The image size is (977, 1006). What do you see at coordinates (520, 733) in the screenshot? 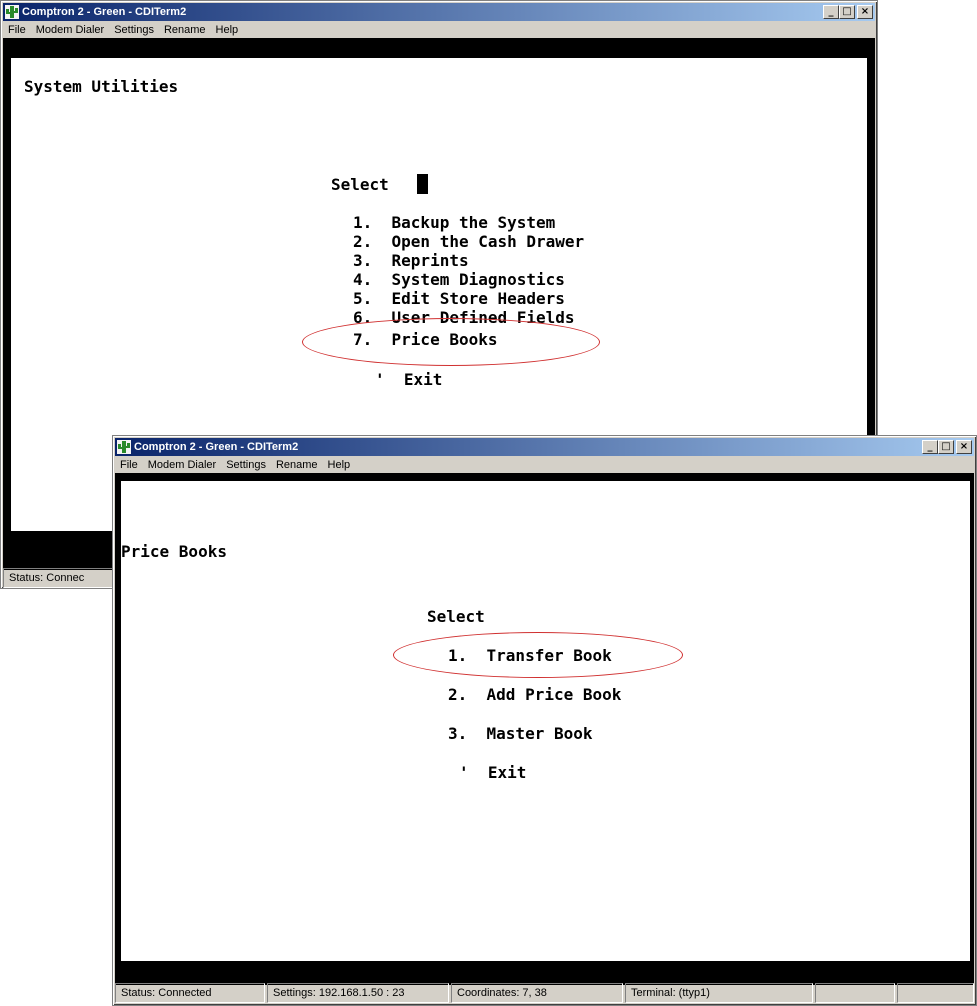
I see `menu-option: 3. Master Book` at bounding box center [520, 733].